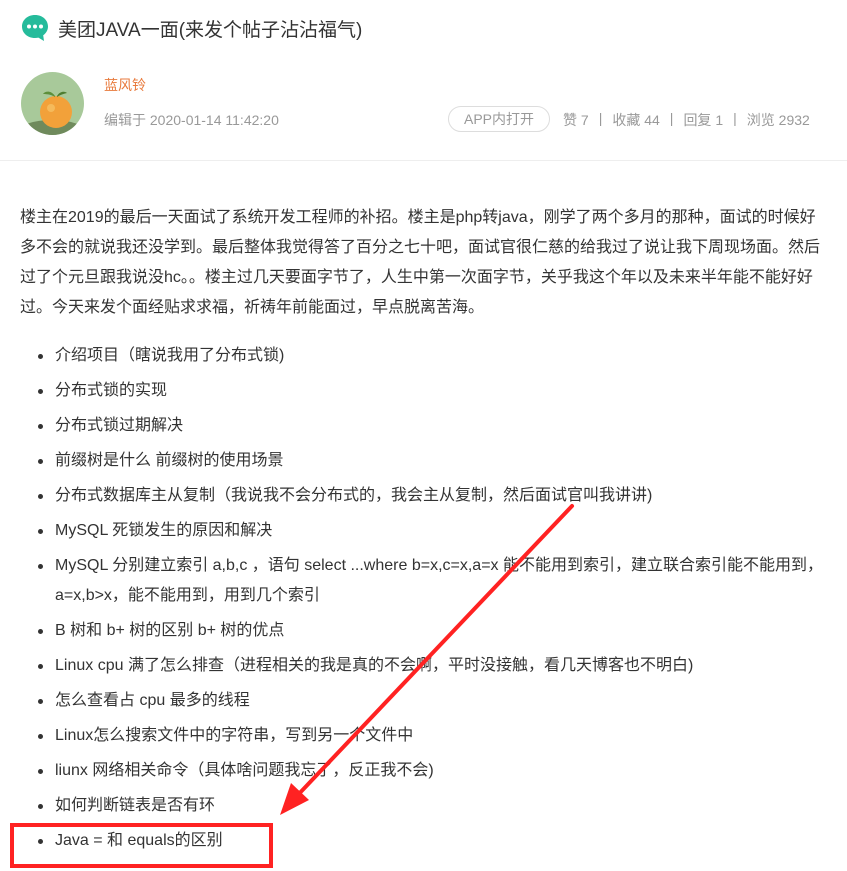  I want to click on list-item: B 树和 b+ 树的区别 b+ 树的优点, so click(427, 631).